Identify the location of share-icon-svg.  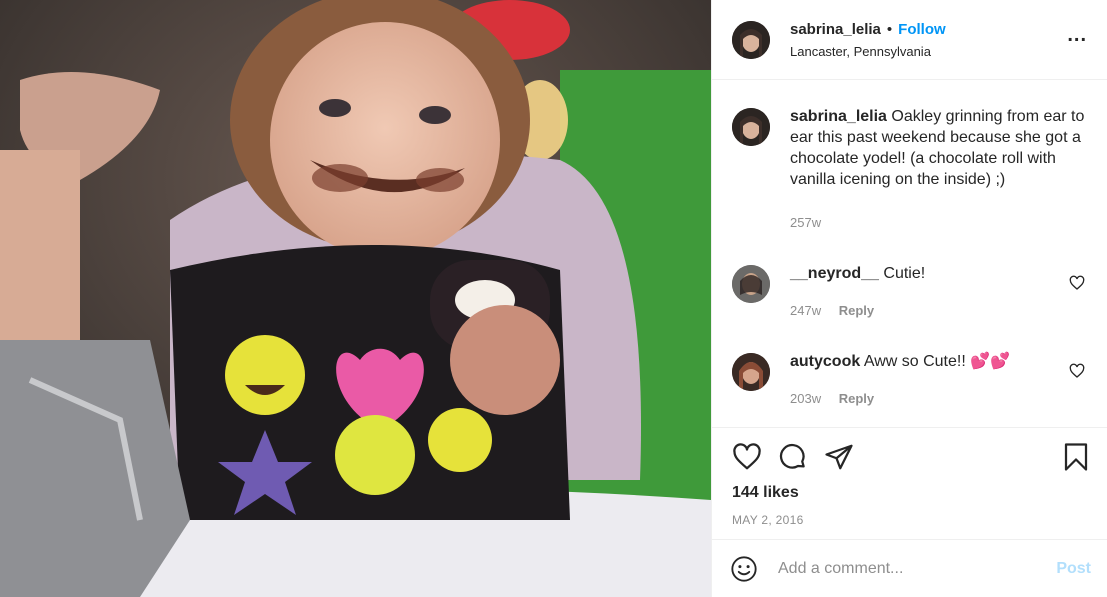
(839, 457).